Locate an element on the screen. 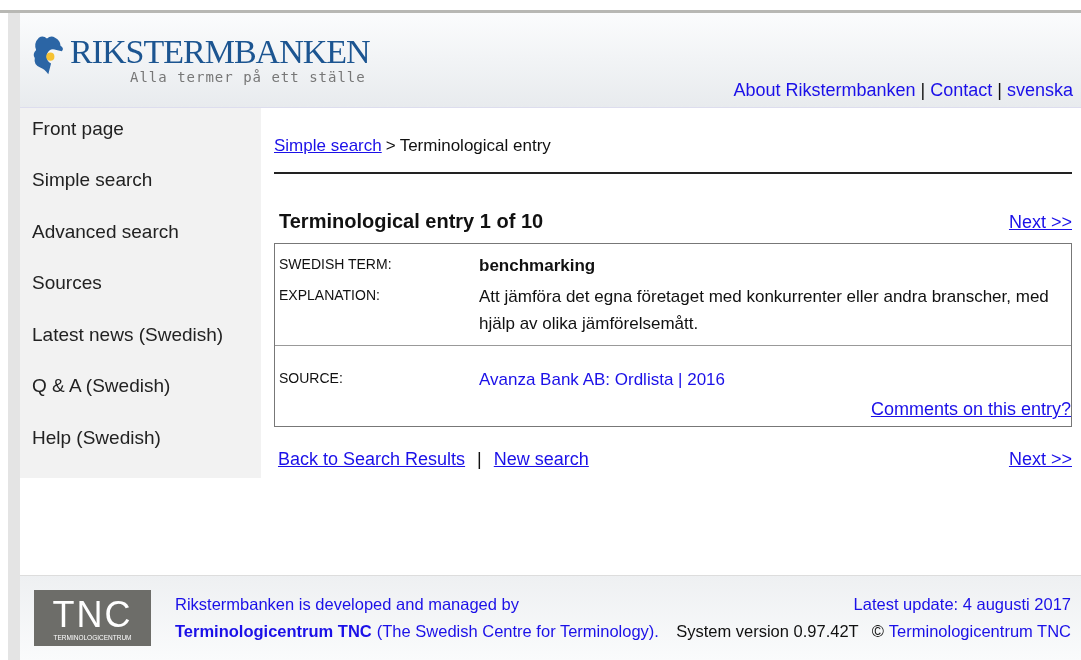 The width and height of the screenshot is (1081, 660). back-link: Back to Search Results is located at coordinates (372, 459).